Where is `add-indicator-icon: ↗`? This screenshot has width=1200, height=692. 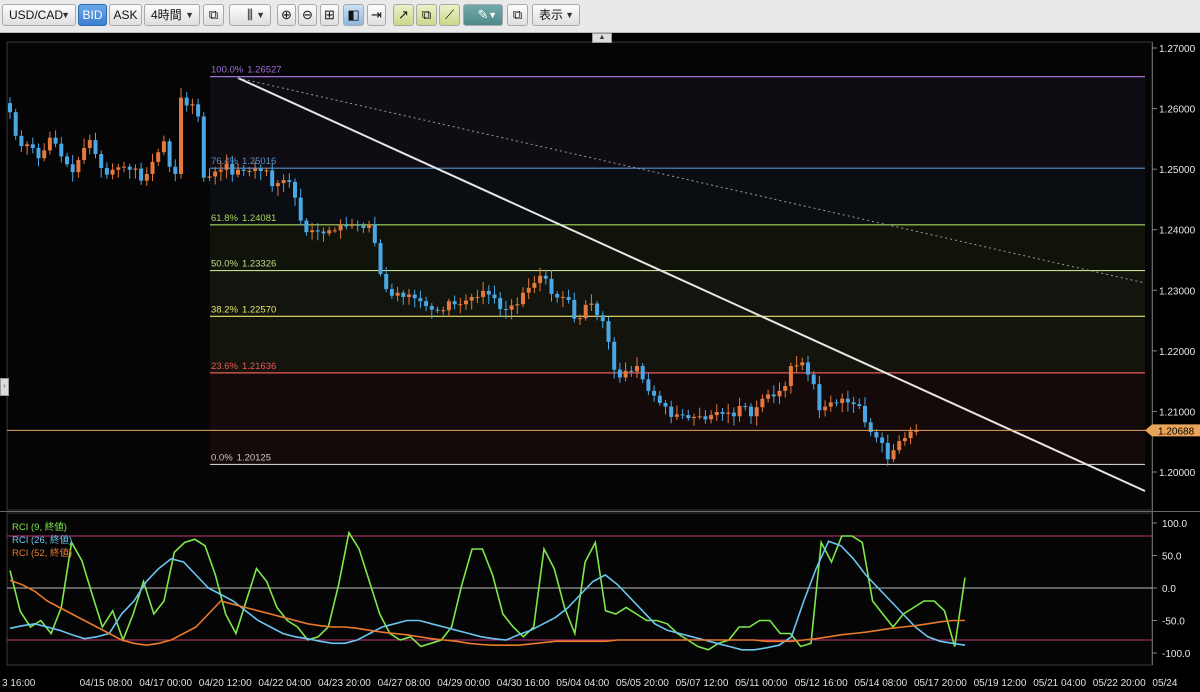 add-indicator-icon: ↗ is located at coordinates (403, 15).